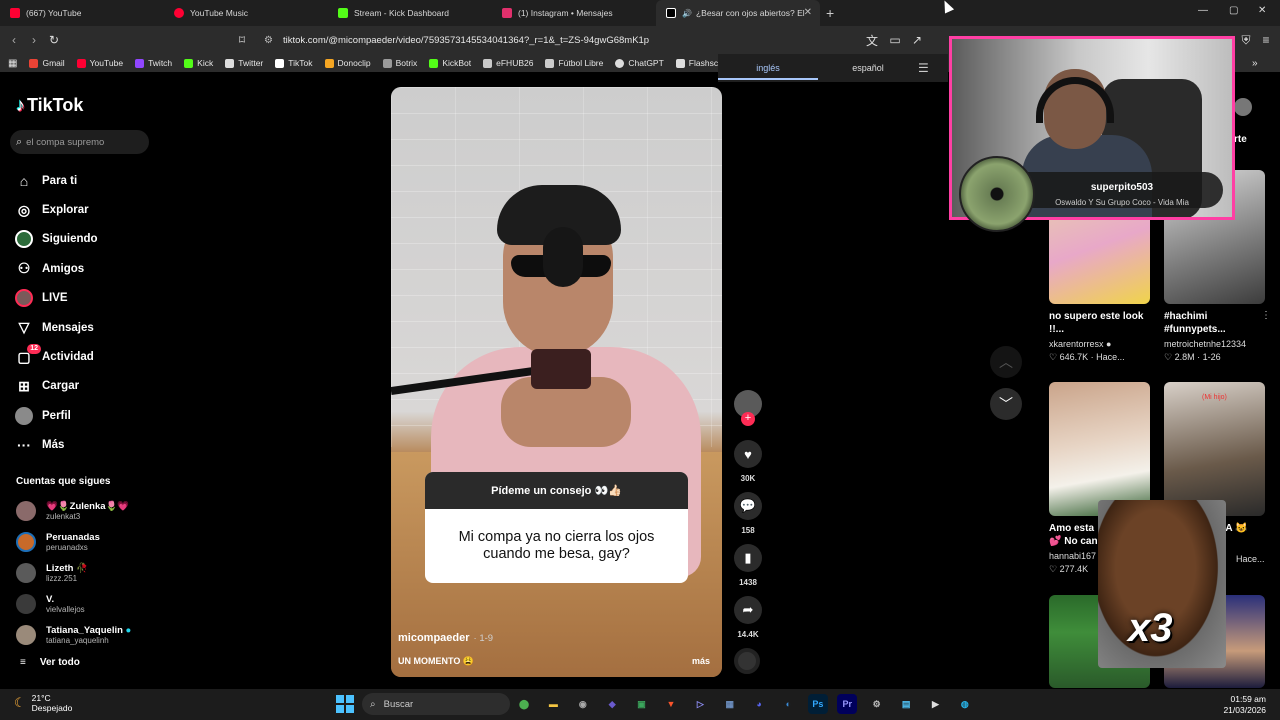 This screenshot has height=720, width=1280. Describe the element at coordinates (86, 542) in the screenshot. I see `following-account: Peruanadas peruanadxs` at that location.